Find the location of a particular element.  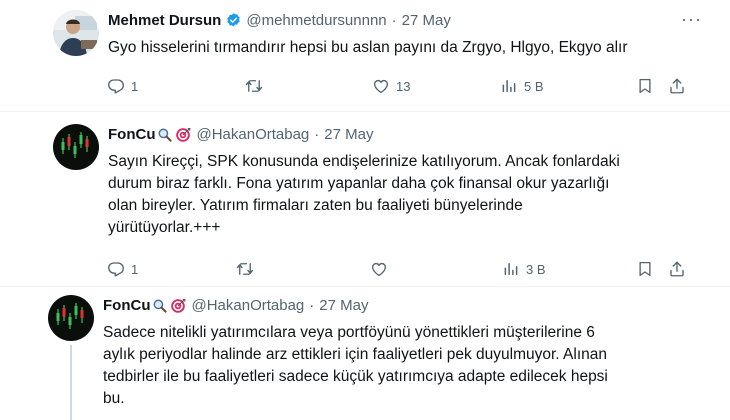

author-name: Mehmet Dursun is located at coordinates (164, 20).